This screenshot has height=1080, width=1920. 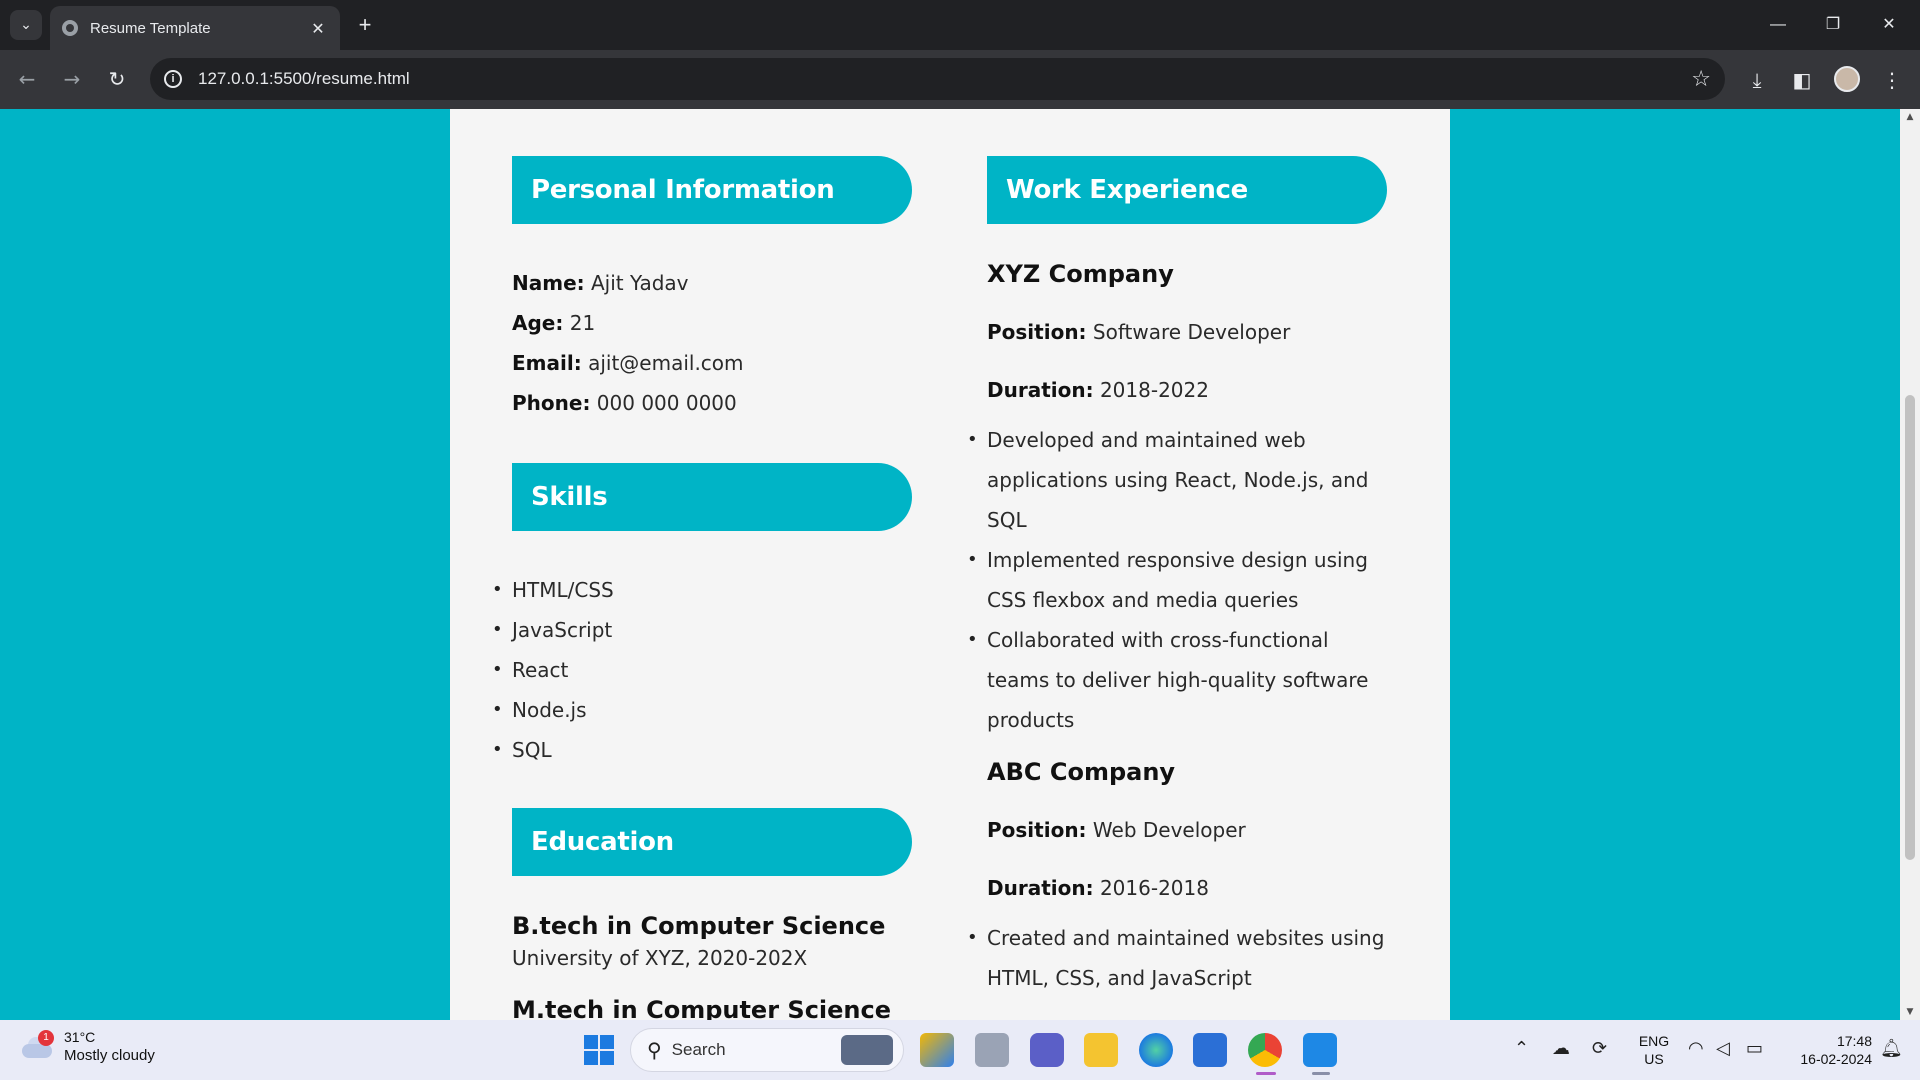 I want to click on weather-temperature: 31°C, so click(x=80, y=1037).